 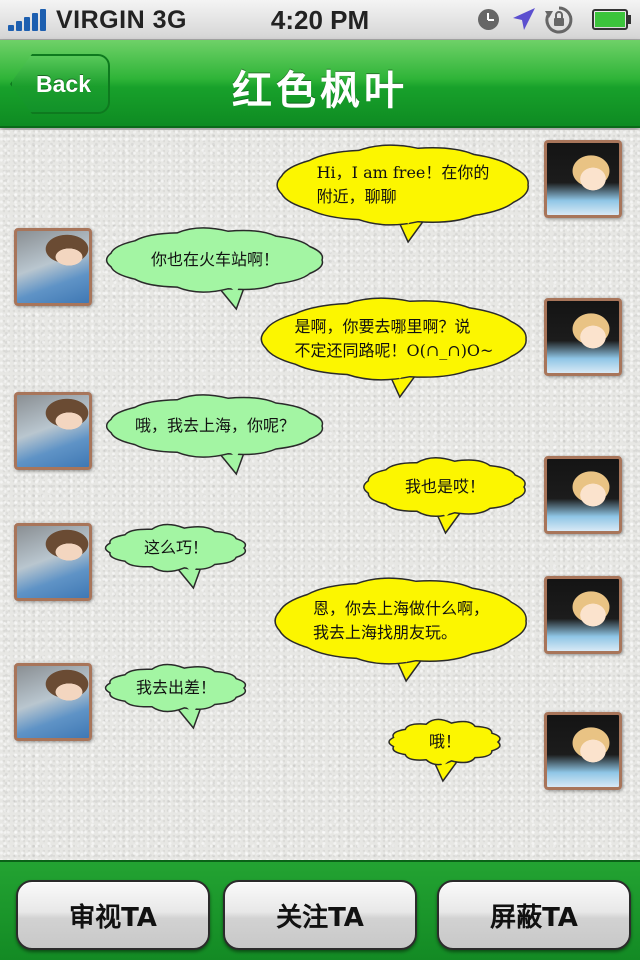 I want to click on outgoing-message-bubble: 恩，你去上海做什么啊， 我去上海找朋友玩。, so click(x=401, y=629).